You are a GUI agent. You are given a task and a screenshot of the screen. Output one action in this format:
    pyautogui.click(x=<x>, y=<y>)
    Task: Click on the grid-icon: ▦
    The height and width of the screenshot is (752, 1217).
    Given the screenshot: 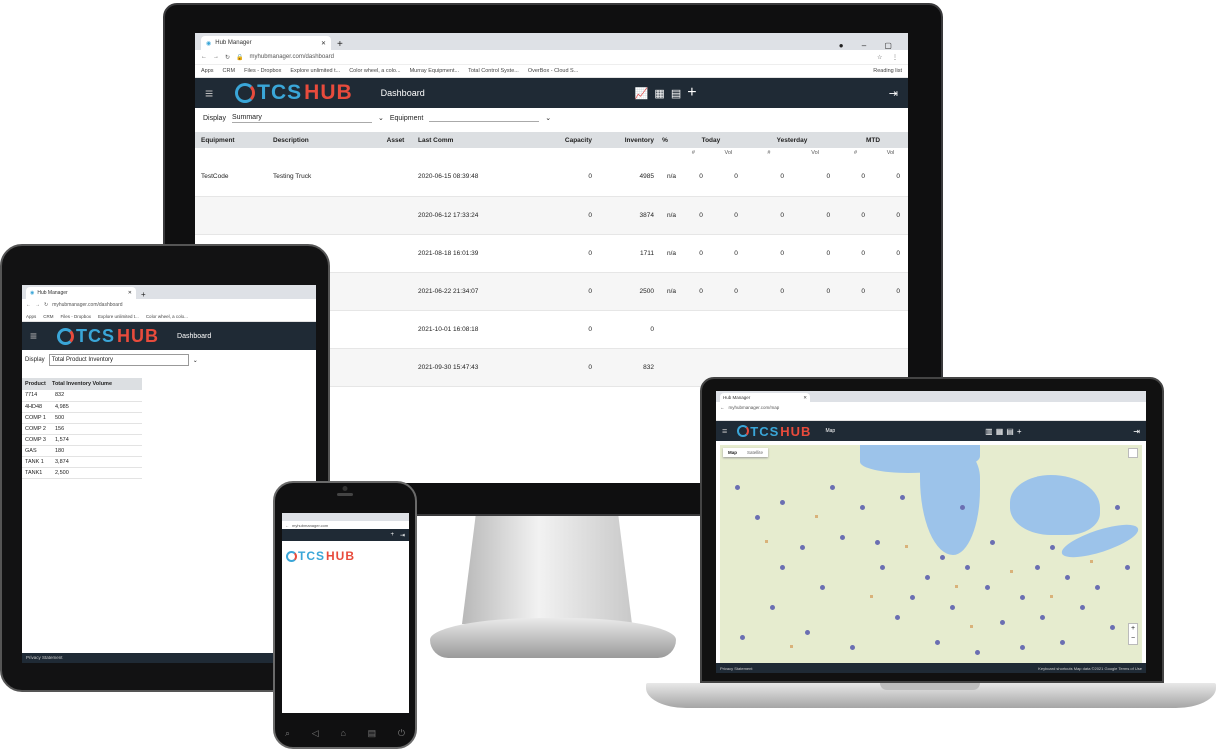 What is the action you would take?
    pyautogui.click(x=662, y=94)
    